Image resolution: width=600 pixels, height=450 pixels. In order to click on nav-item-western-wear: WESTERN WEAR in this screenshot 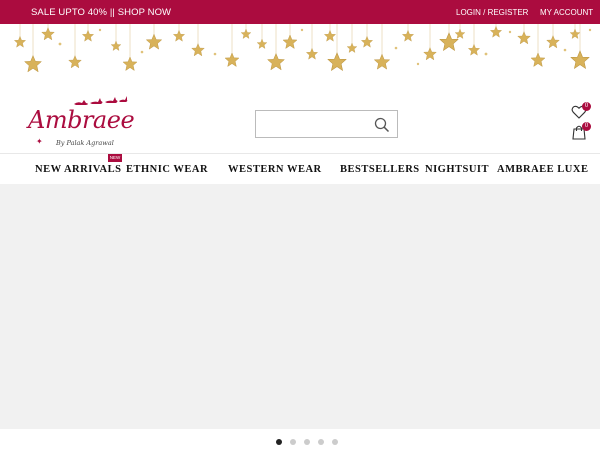, I will do `click(275, 169)`.